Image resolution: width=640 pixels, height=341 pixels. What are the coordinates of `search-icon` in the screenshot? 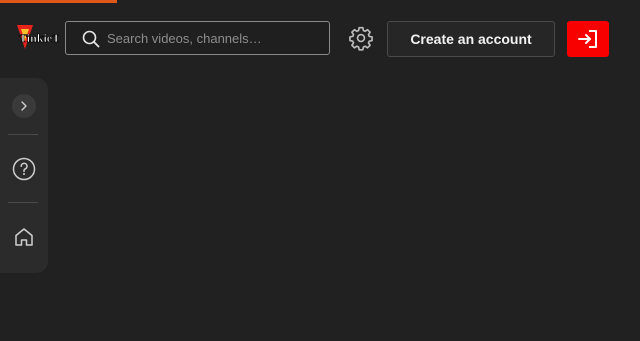 It's located at (91, 39).